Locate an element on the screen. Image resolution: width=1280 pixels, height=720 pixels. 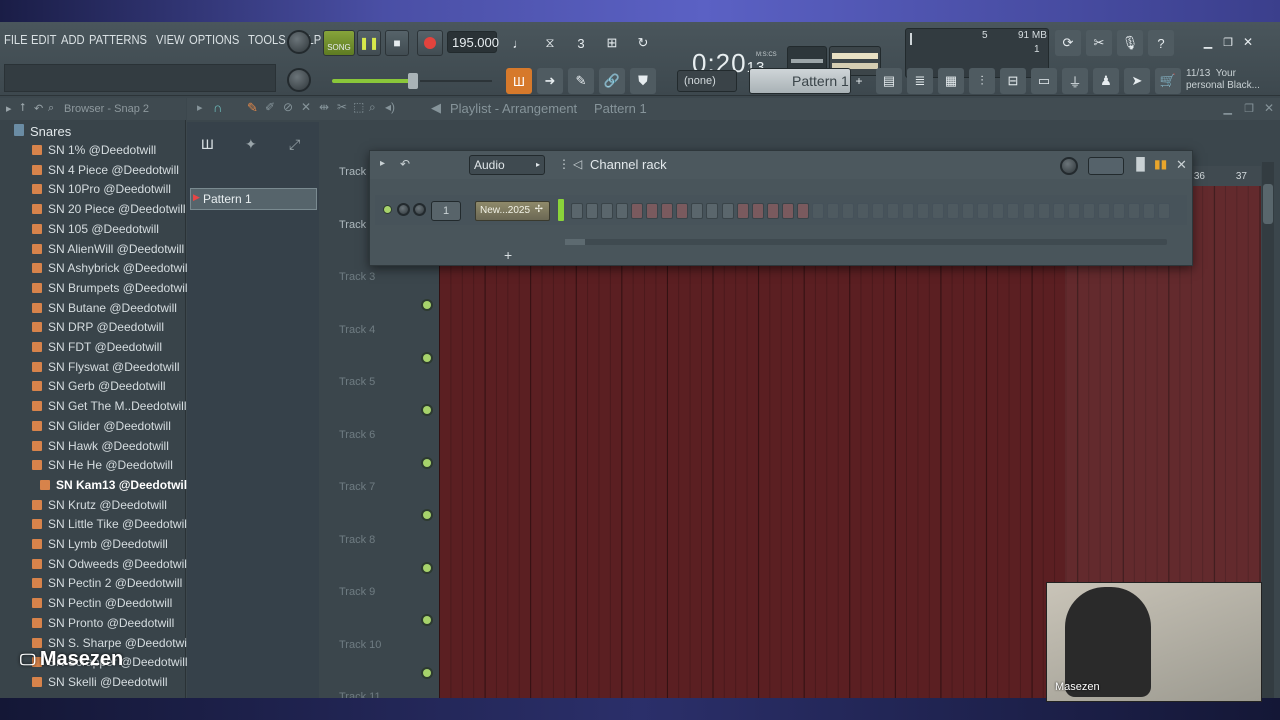
link-button: 🔗 is located at coordinates (612, 81).